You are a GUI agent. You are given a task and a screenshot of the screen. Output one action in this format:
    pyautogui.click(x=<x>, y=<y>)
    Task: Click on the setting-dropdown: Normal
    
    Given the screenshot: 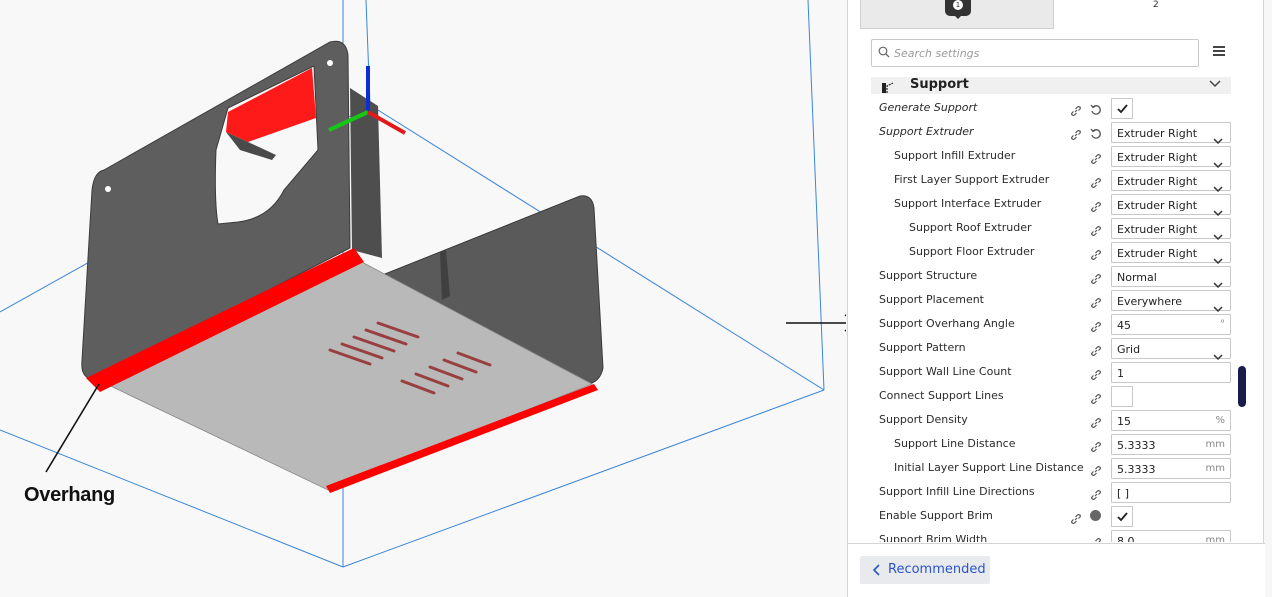 What is the action you would take?
    pyautogui.click(x=1171, y=277)
    